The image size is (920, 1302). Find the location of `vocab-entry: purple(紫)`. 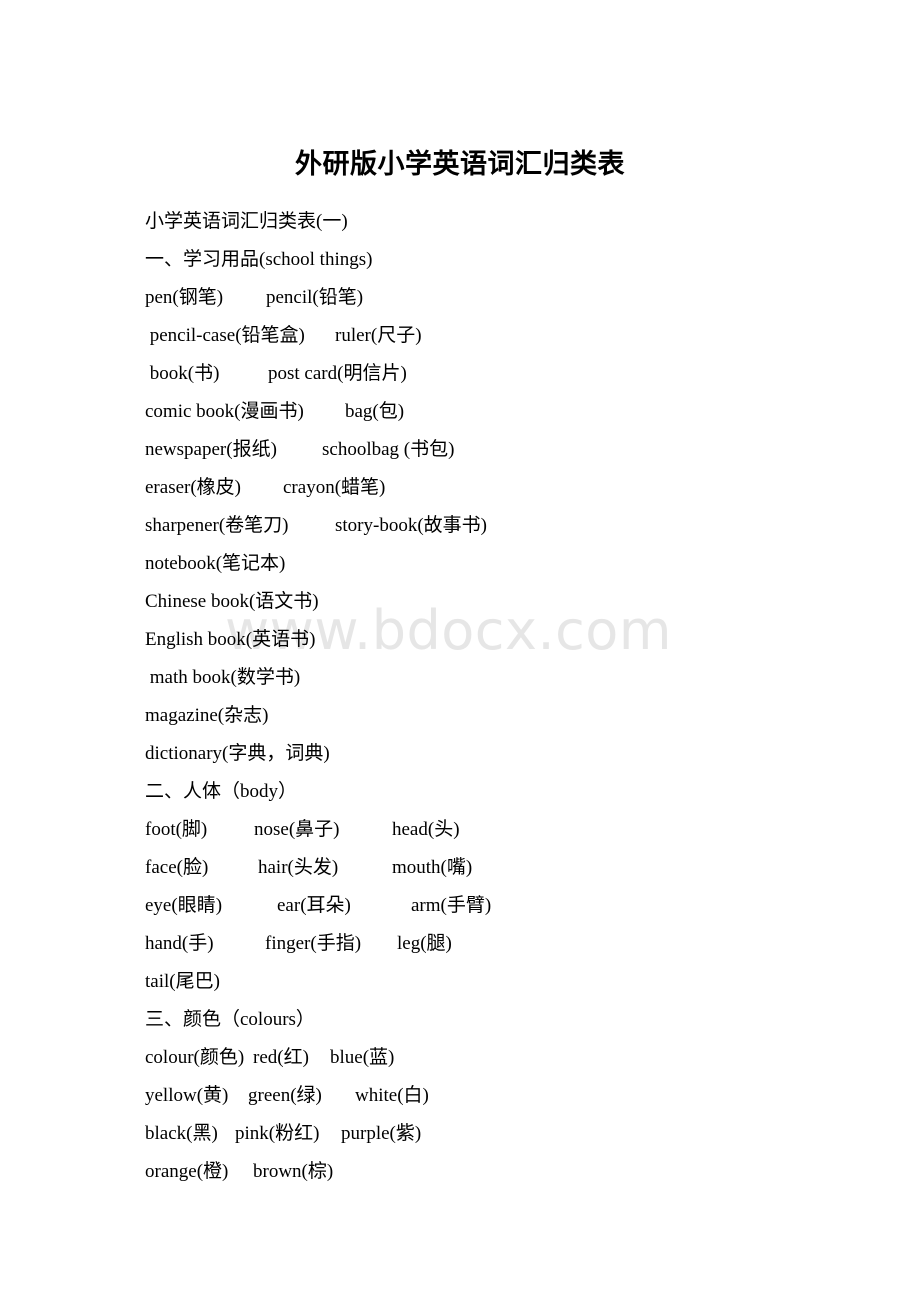

vocab-entry: purple(紫) is located at coordinates (381, 1133).